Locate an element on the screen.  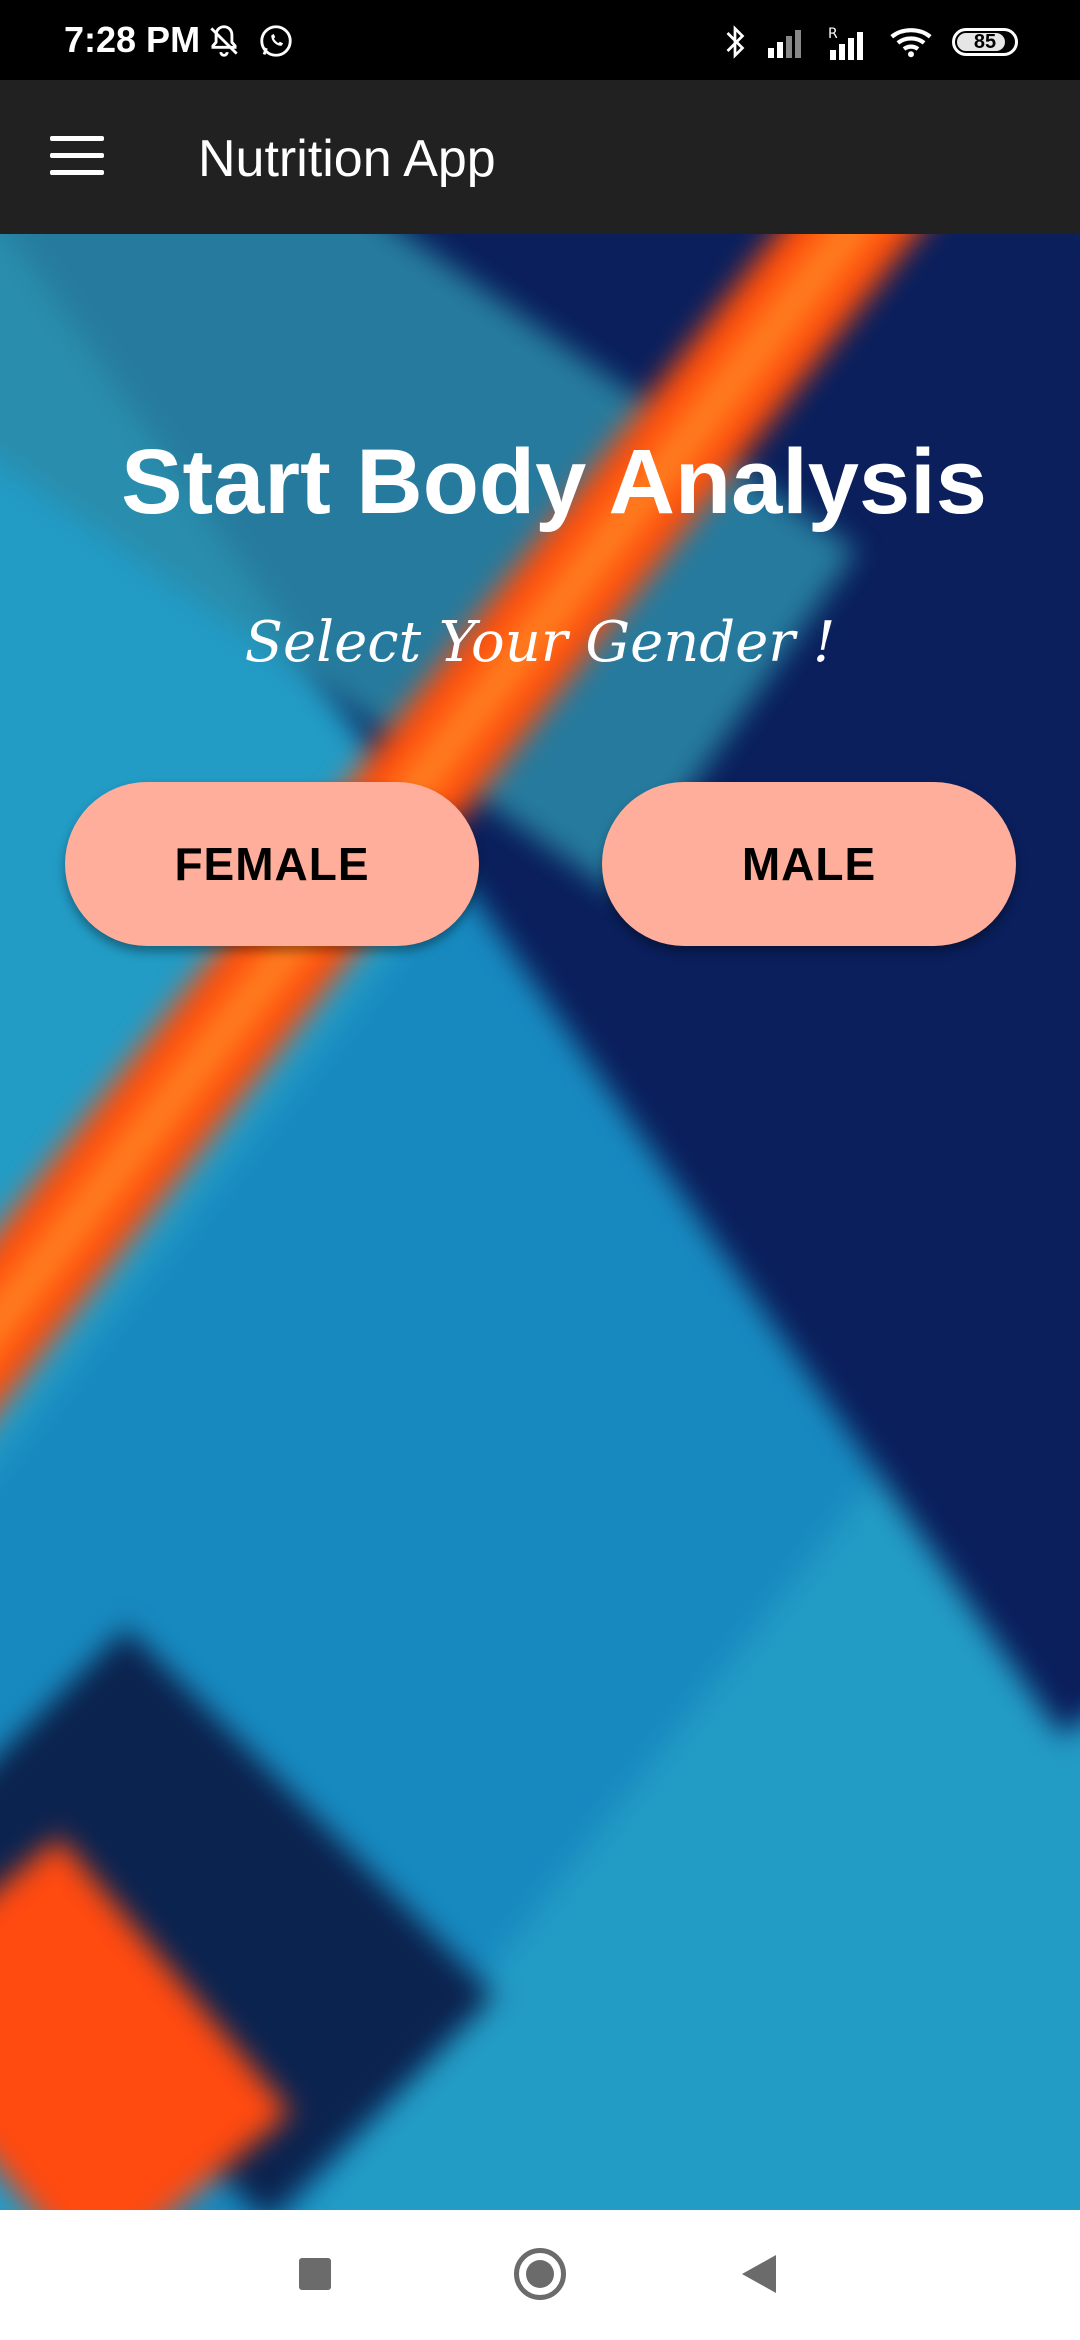
hamburger-menu-icon is located at coordinates (77, 156).